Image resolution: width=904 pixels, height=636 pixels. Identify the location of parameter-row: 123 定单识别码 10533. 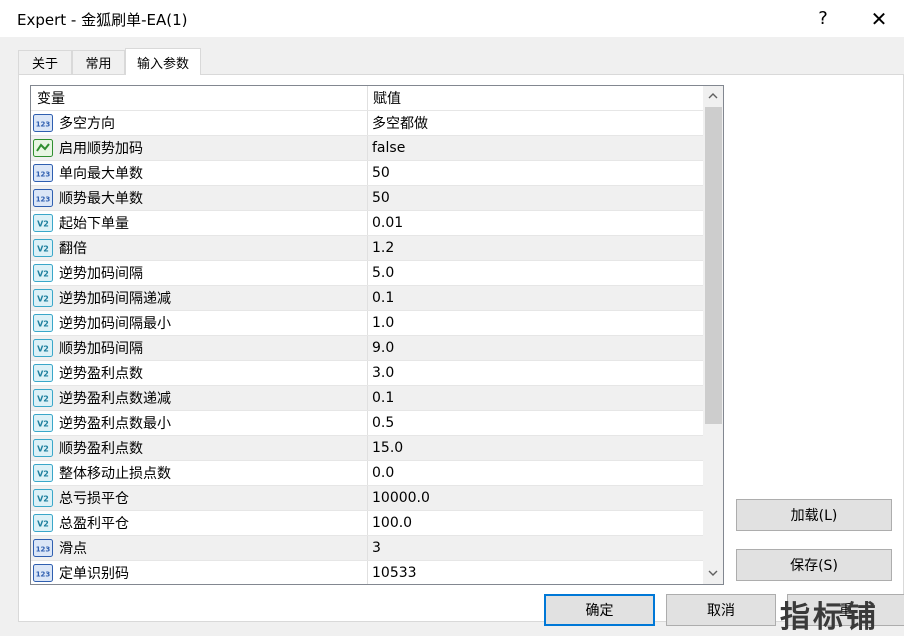
(367, 572).